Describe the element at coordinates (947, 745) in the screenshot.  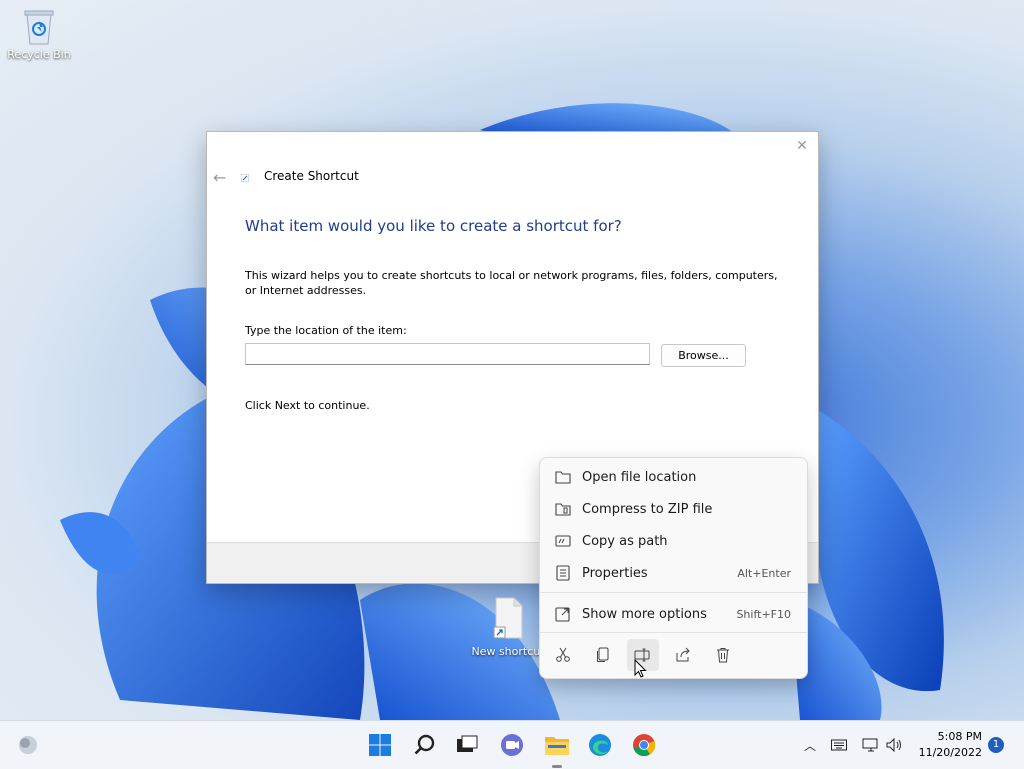
I see `taskbar-clock: 5:08 PM 11/20/2022` at that location.